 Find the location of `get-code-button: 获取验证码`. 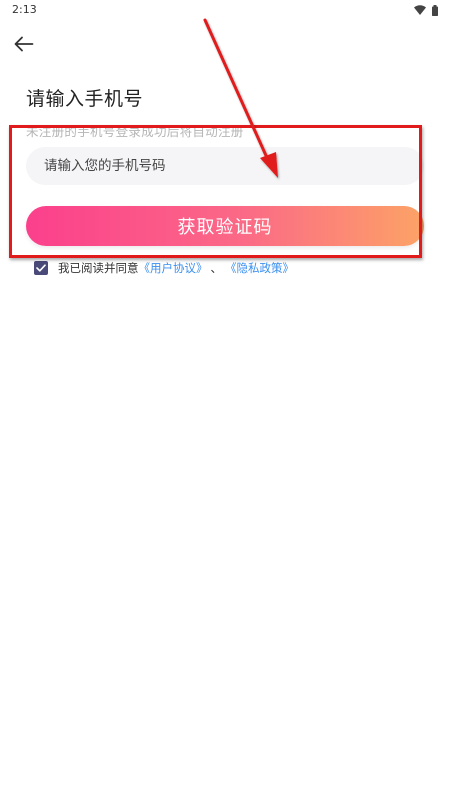

get-code-button: 获取验证码 is located at coordinates (225, 226).